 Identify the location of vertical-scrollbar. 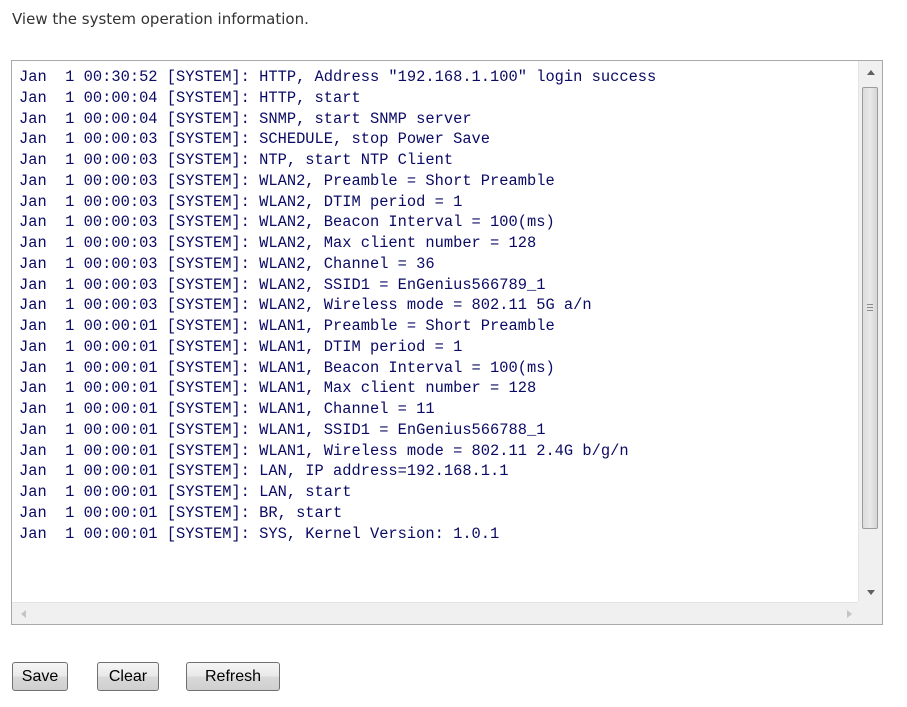
(870, 332).